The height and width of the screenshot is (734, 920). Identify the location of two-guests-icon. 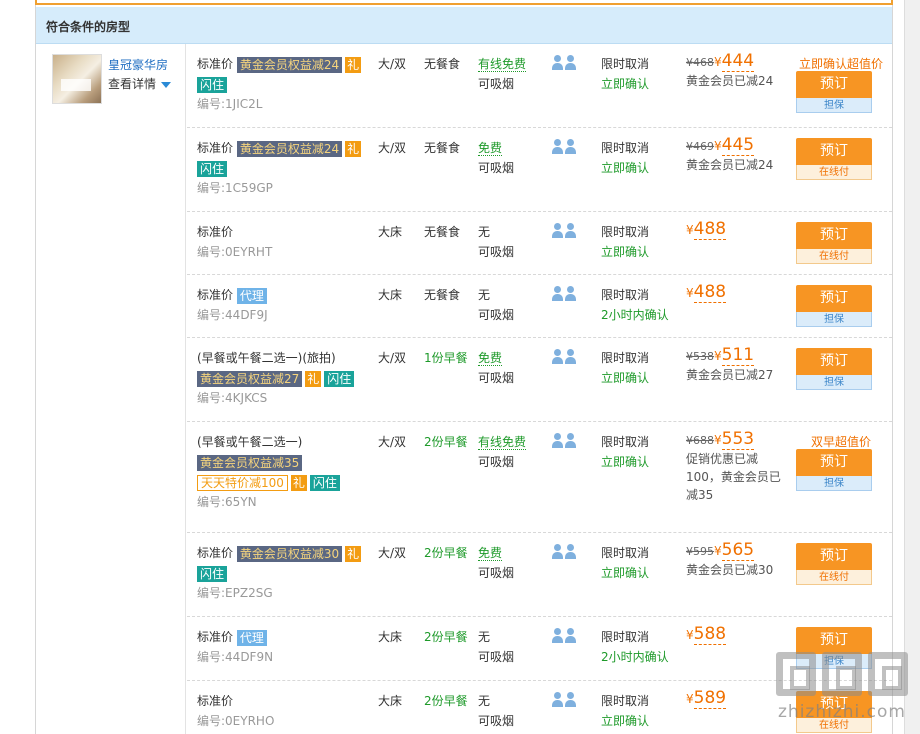
(565, 441).